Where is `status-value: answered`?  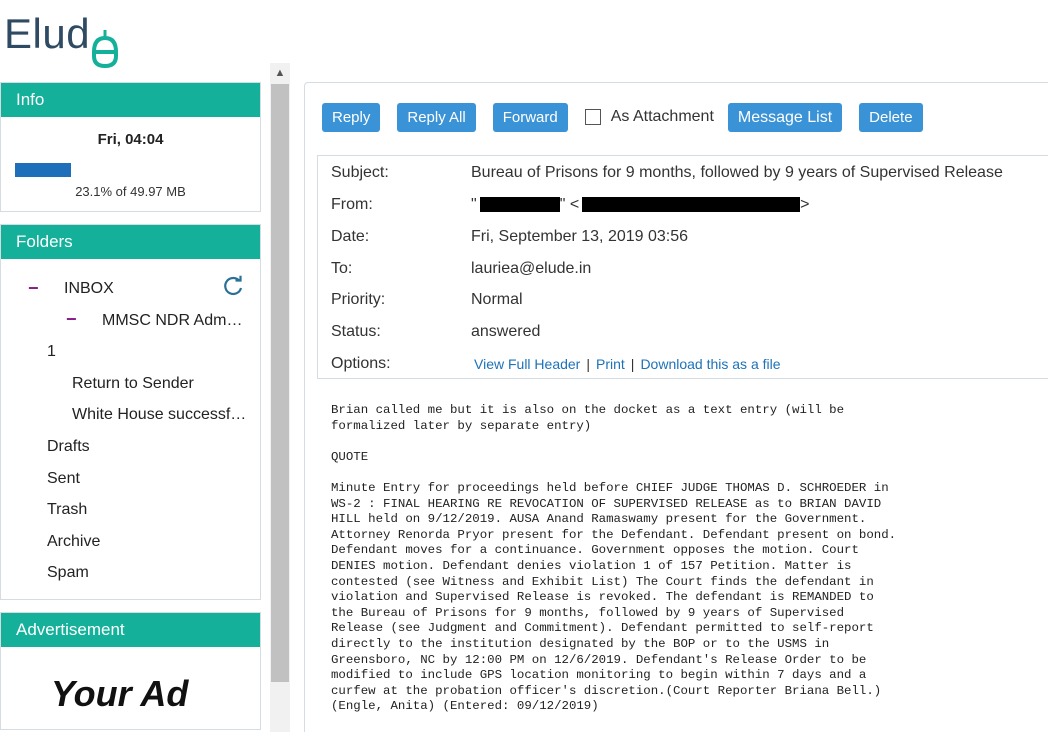
status-value: answered is located at coordinates (506, 331).